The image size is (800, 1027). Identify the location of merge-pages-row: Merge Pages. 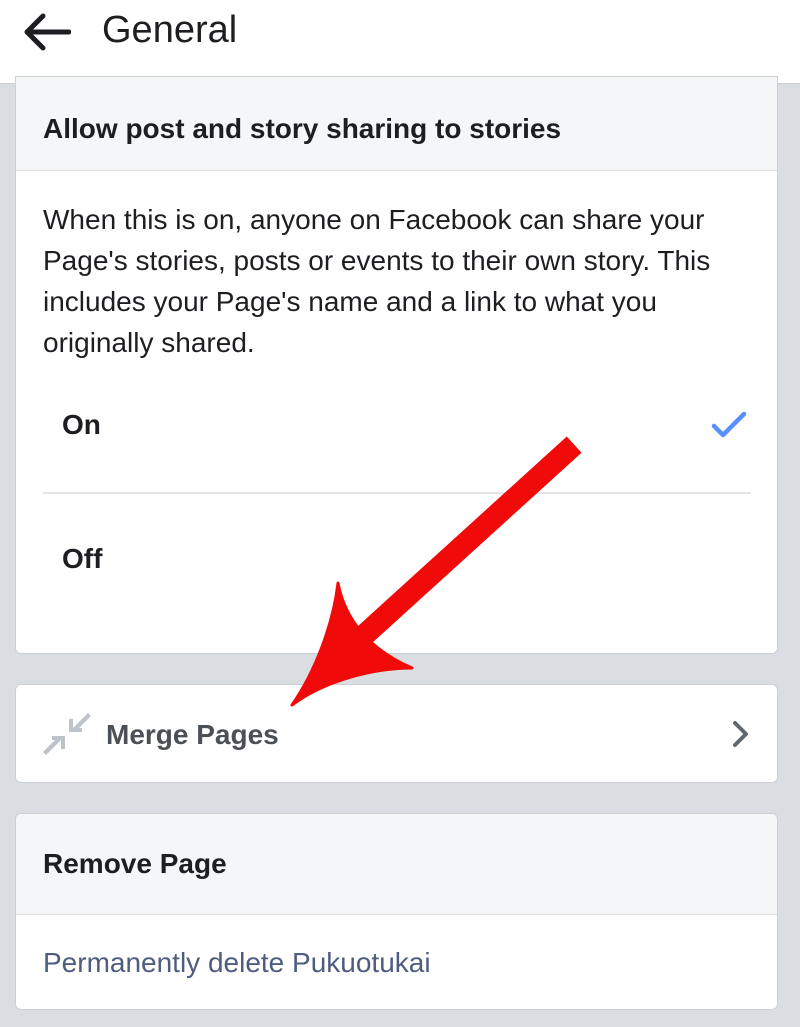
(396, 733).